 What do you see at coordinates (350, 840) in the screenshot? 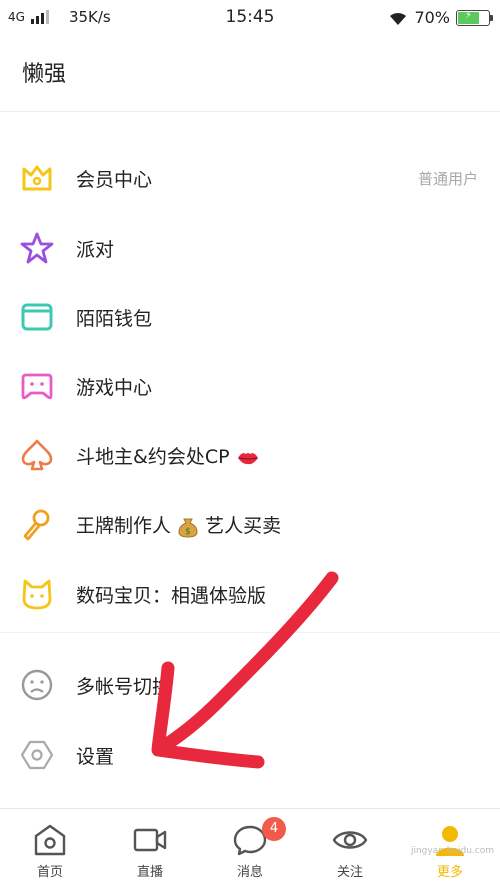
I see `eye-icon` at bounding box center [350, 840].